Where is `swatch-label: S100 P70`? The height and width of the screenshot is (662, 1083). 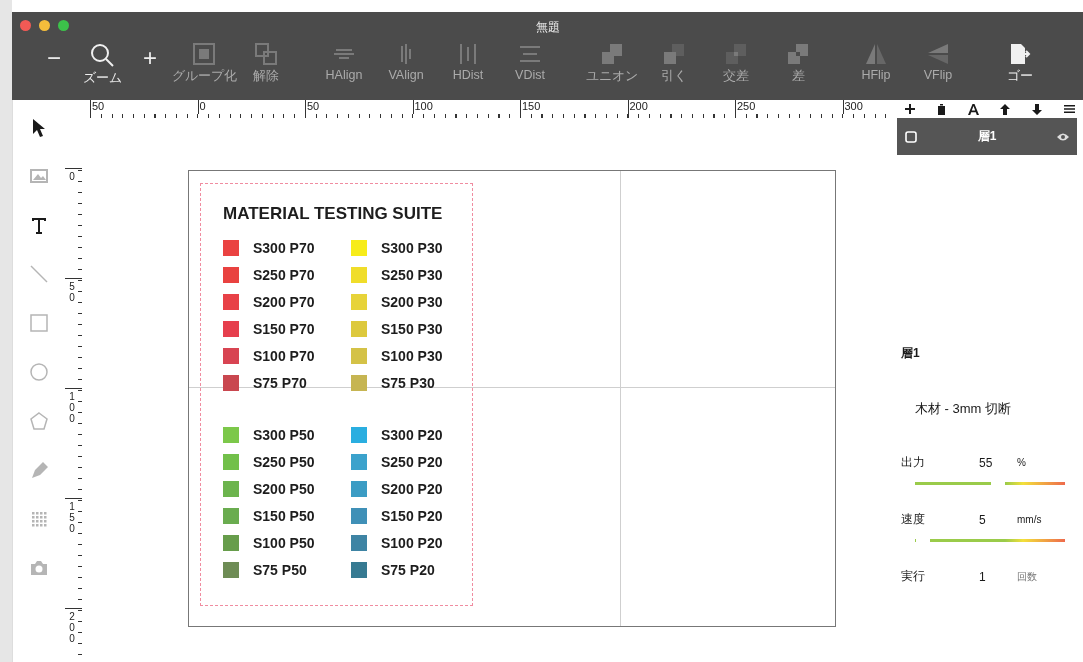 swatch-label: S100 P70 is located at coordinates (284, 355).